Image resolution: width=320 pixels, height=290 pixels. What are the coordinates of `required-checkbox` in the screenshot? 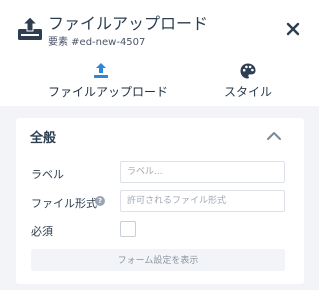 It's located at (128, 229).